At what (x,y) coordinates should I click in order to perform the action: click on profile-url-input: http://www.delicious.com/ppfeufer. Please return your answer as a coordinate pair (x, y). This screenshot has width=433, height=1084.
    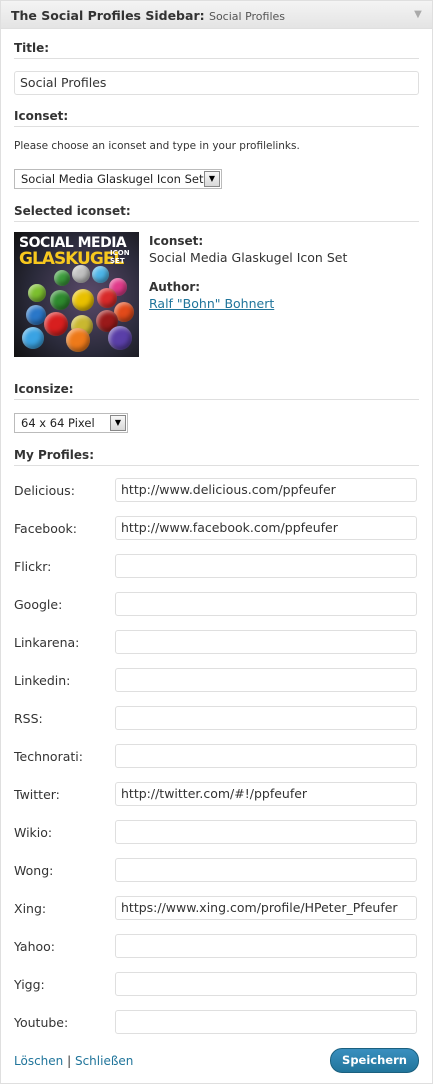
    Looking at the image, I should click on (266, 490).